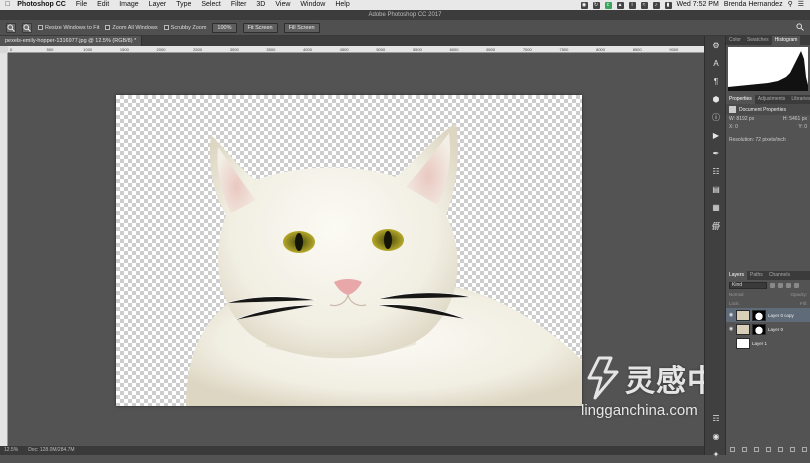 The image size is (810, 463). What do you see at coordinates (716, 63) in the screenshot?
I see `type-tool-icon: A` at bounding box center [716, 63].